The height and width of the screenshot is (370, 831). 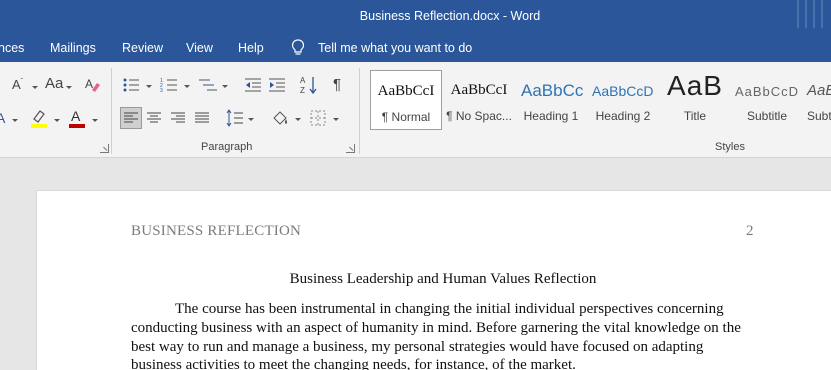 What do you see at coordinates (695, 116) in the screenshot?
I see `style-label: Title` at bounding box center [695, 116].